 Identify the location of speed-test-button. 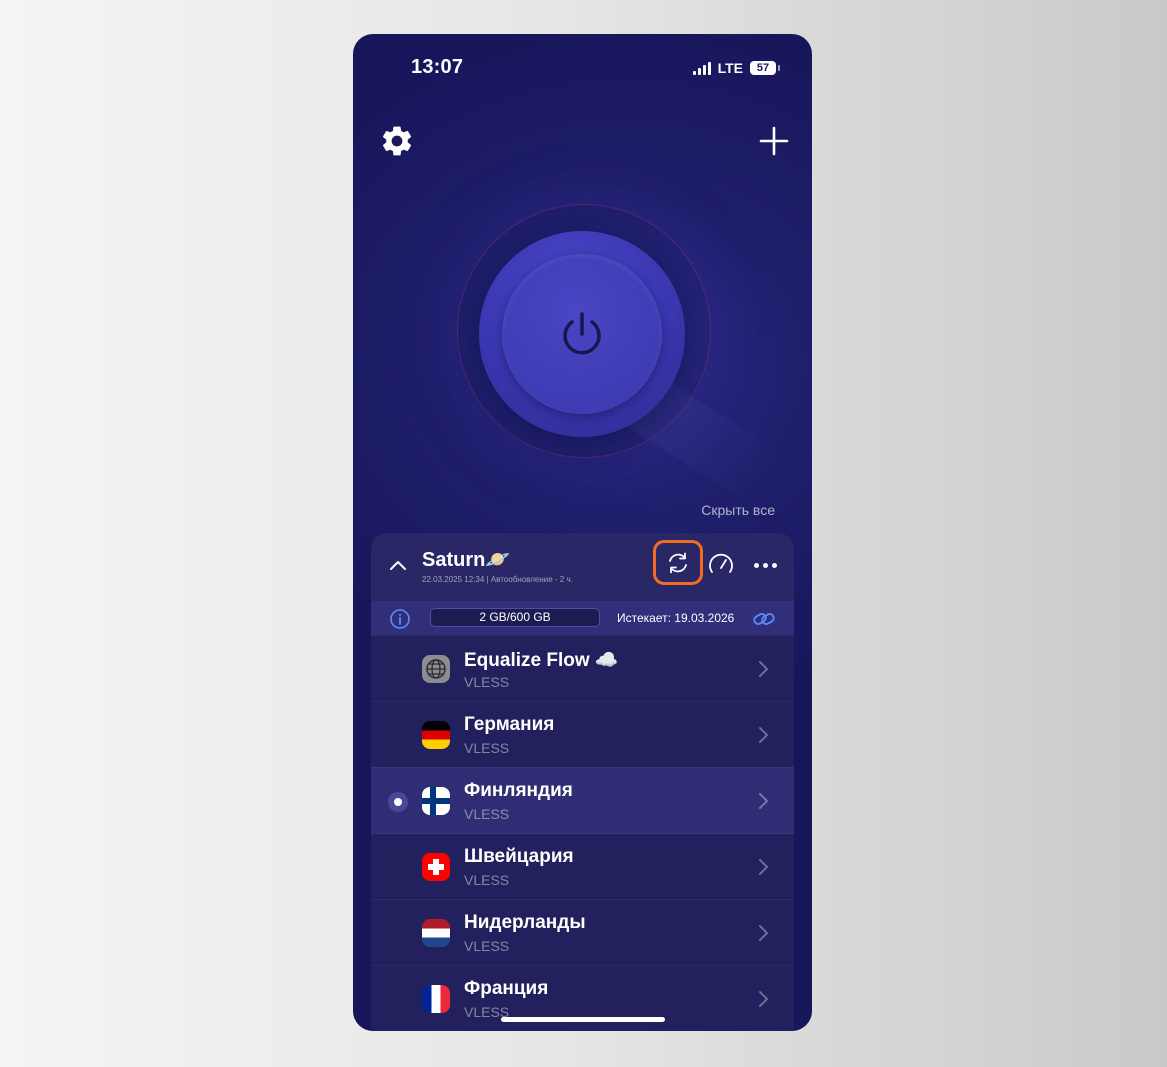
(721, 565).